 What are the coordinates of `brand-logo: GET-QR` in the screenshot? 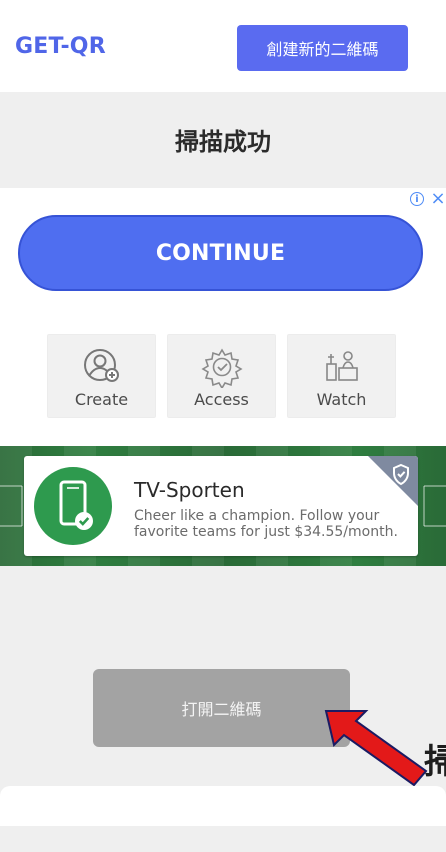 It's located at (60, 46).